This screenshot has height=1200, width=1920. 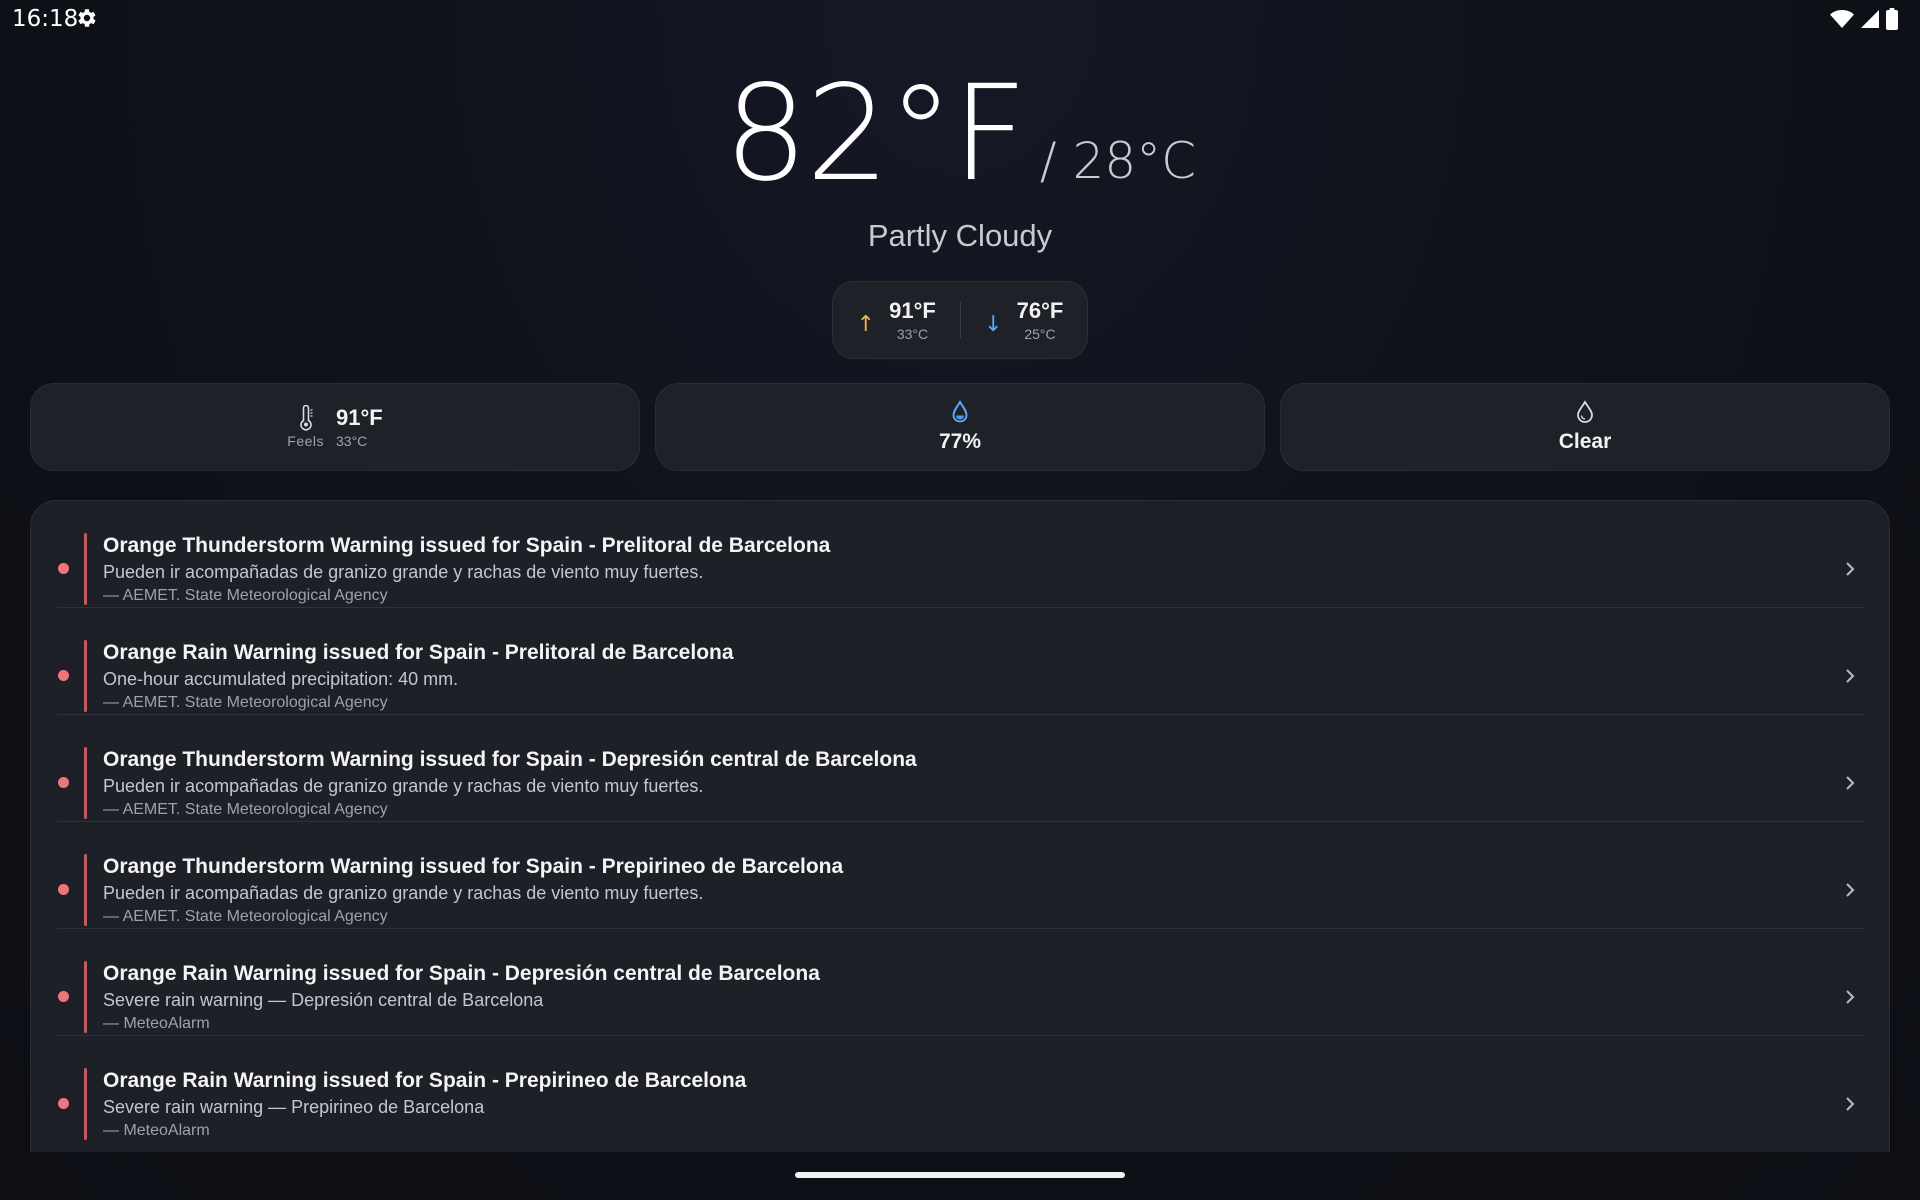 What do you see at coordinates (875, 134) in the screenshot?
I see `temp-fahrenheit: 82°F` at bounding box center [875, 134].